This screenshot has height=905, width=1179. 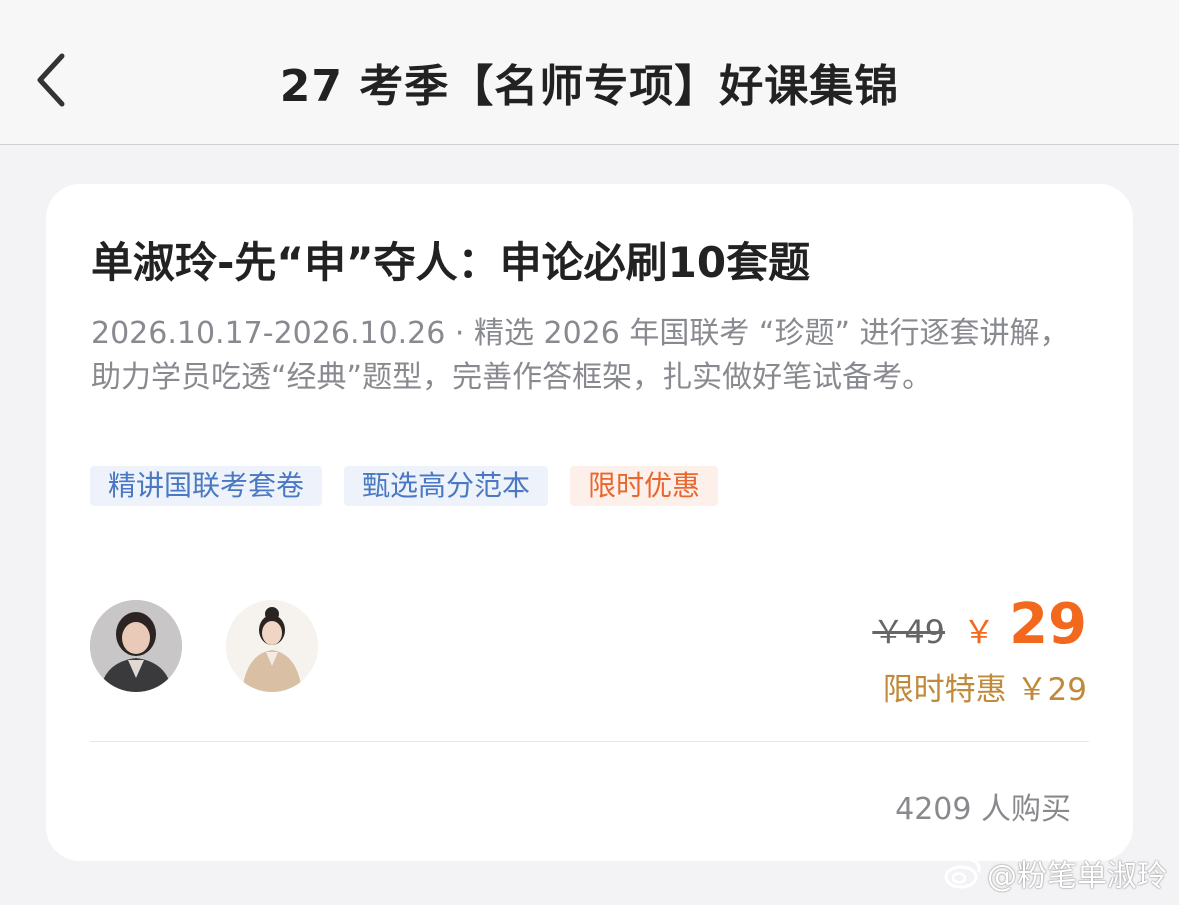 I want to click on course-title: 单淑玲-先“申”夺人：申论必刷10套题, so click(x=451, y=262).